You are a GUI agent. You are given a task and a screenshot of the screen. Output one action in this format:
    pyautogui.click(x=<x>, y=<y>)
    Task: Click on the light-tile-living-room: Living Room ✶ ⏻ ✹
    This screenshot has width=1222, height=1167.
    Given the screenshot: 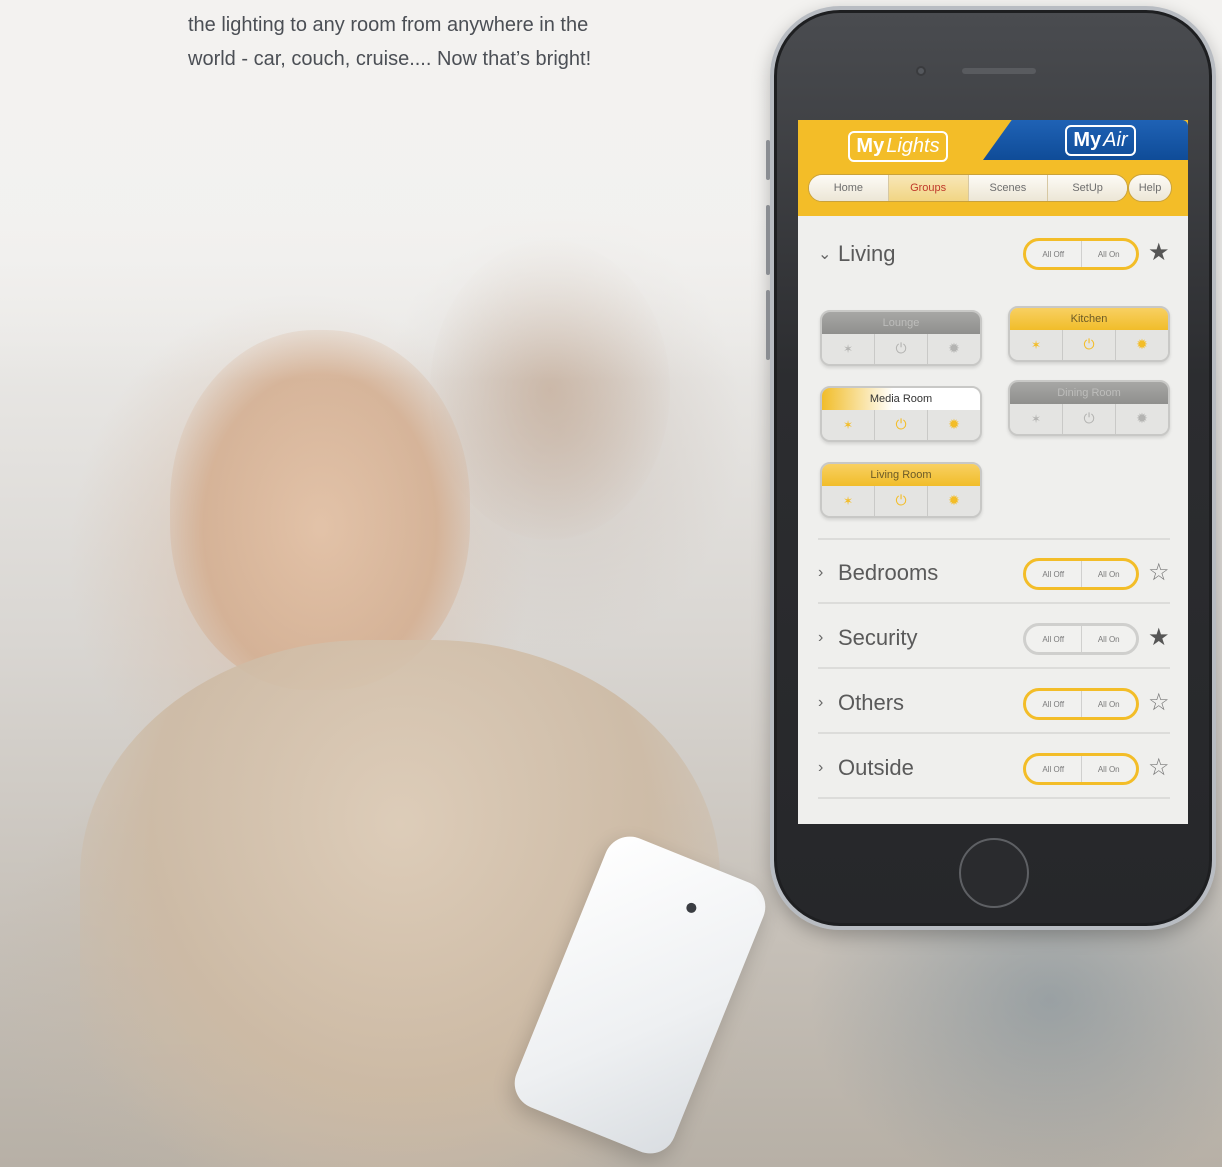 What is the action you would take?
    pyautogui.click(x=901, y=490)
    